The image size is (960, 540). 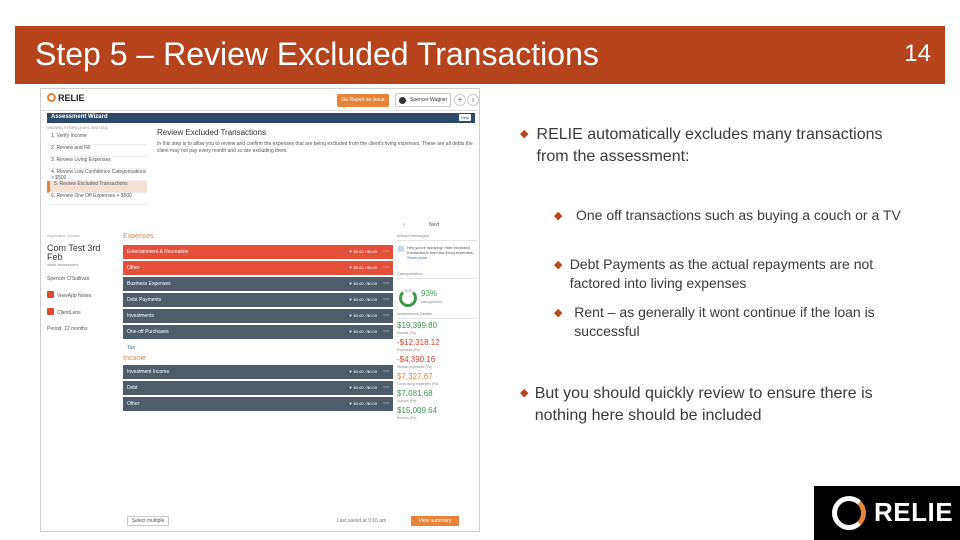 What do you see at coordinates (82, 312) in the screenshot?
I see `side-link-clientlens: ClientLens` at bounding box center [82, 312].